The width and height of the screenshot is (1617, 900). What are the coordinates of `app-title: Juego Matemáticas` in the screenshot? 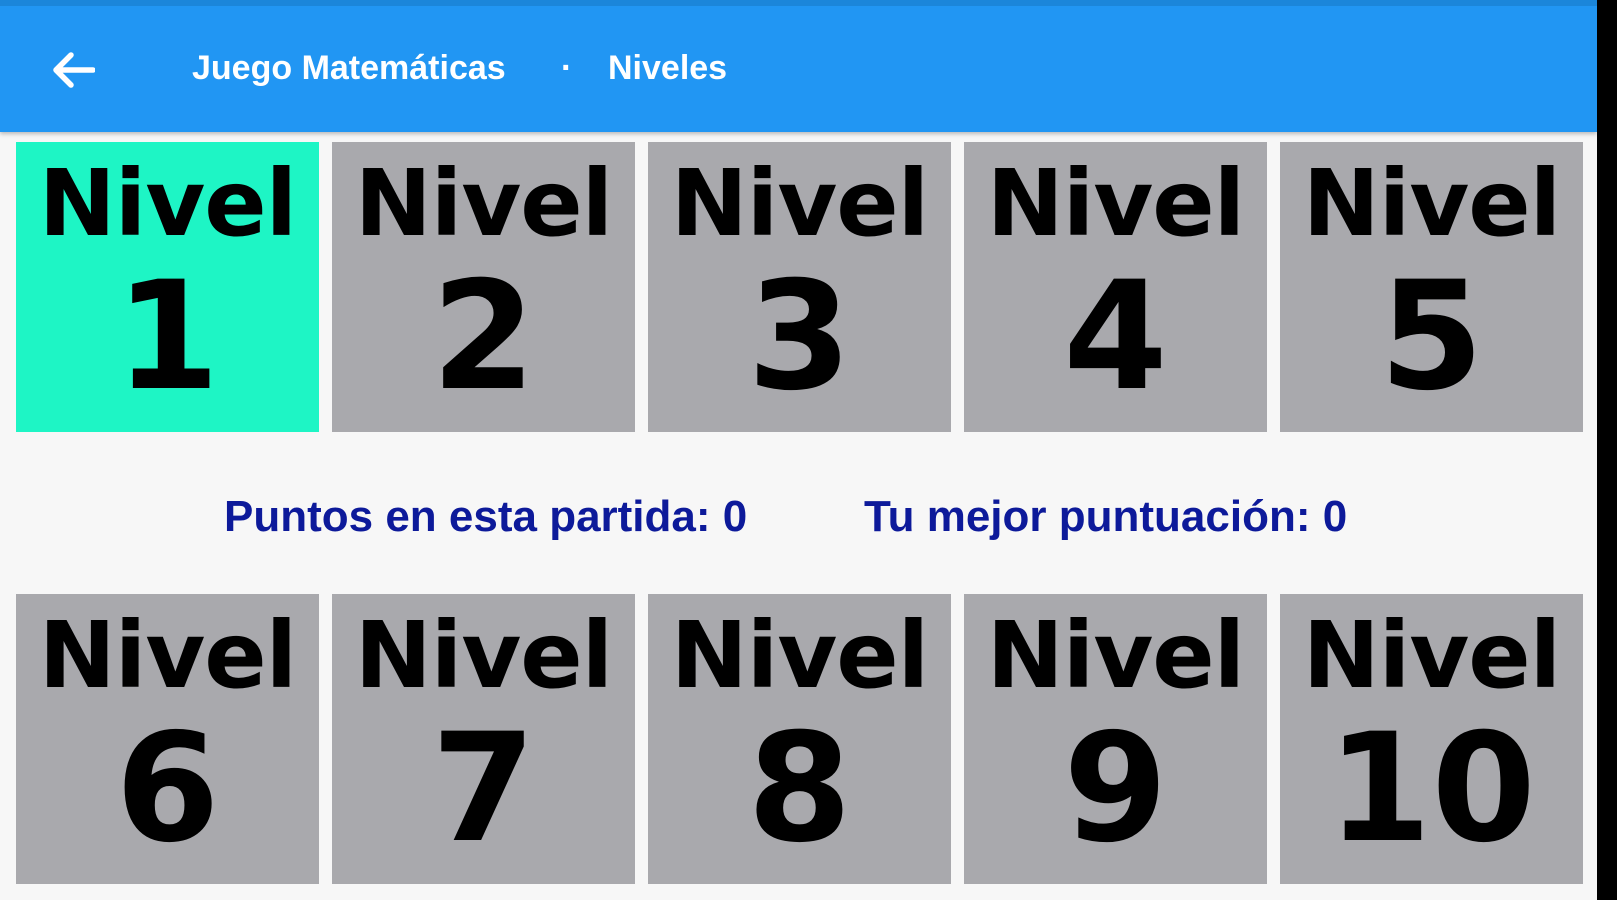 It's located at (349, 68).